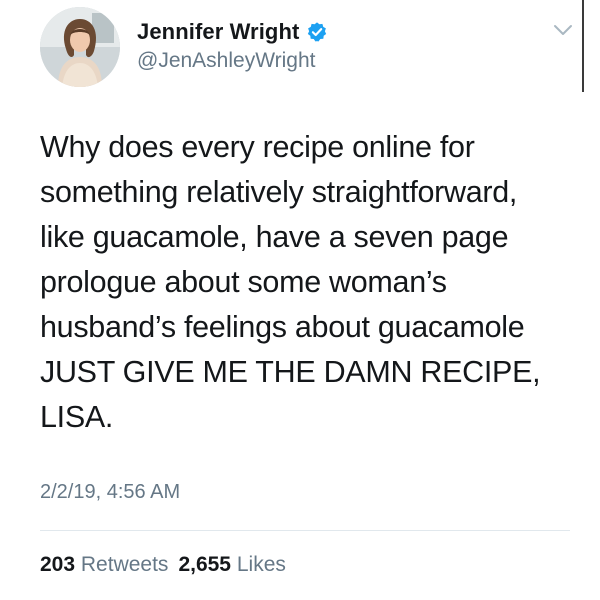  I want to click on tweet-text-line: husband’s feelings about guacamole, so click(282, 327).